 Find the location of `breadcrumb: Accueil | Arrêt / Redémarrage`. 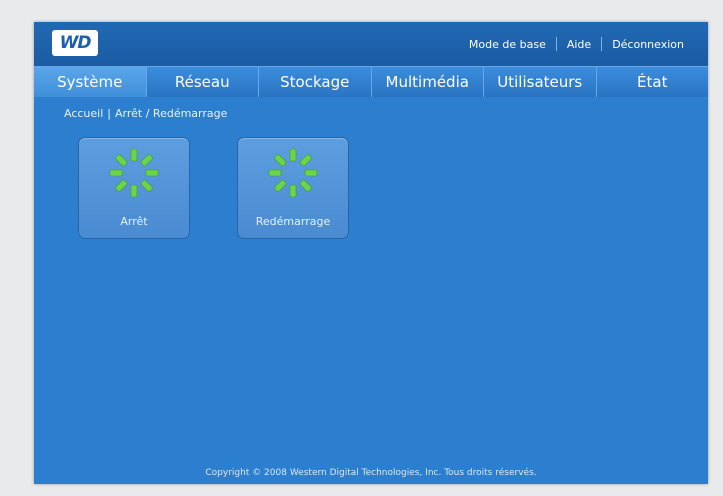

breadcrumb: Accueil | Arrêt / Redémarrage is located at coordinates (145, 113).